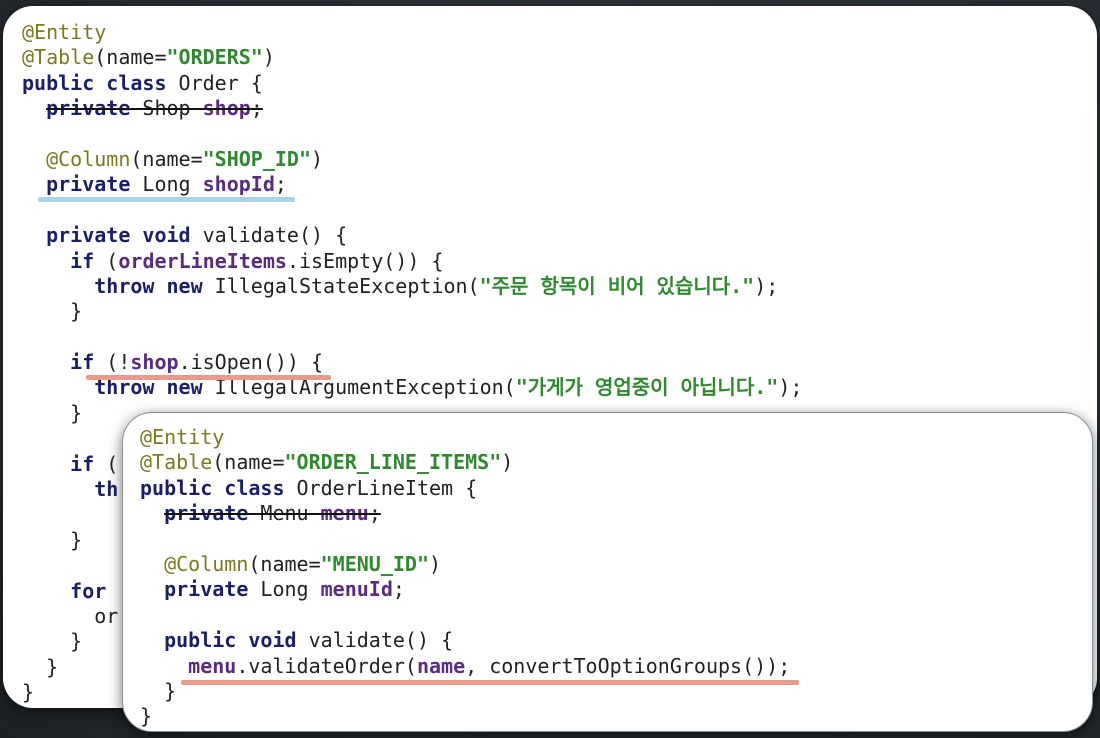  What do you see at coordinates (166, 108) in the screenshot?
I see `code-token: Shop` at bounding box center [166, 108].